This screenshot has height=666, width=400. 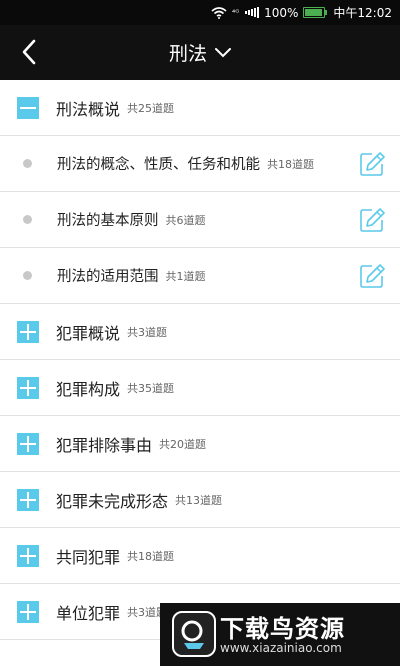 I want to click on row-title: 犯罪未完成形态, so click(x=112, y=501).